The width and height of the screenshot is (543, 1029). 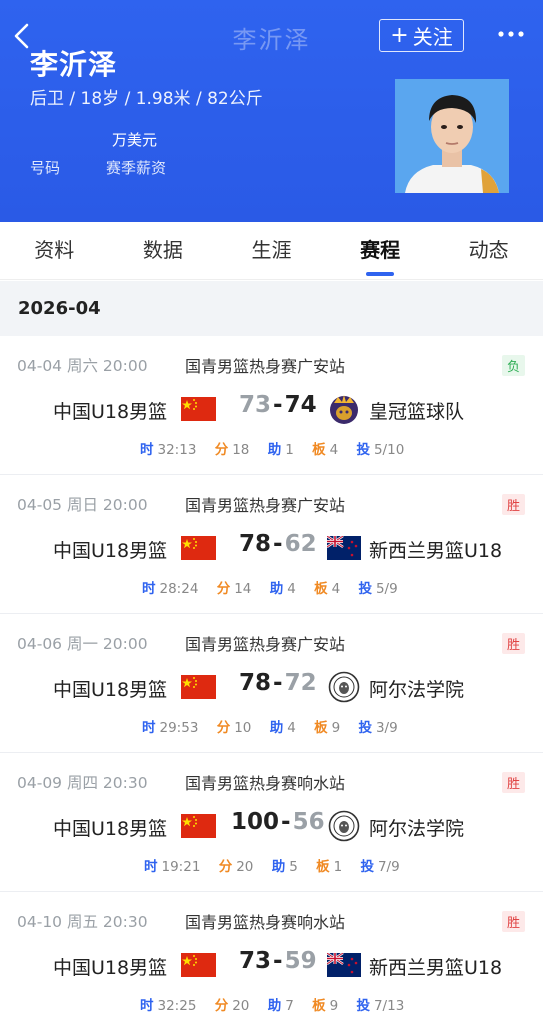 What do you see at coordinates (136, 168) in the screenshot?
I see `salary-label: 赛季薪资` at bounding box center [136, 168].